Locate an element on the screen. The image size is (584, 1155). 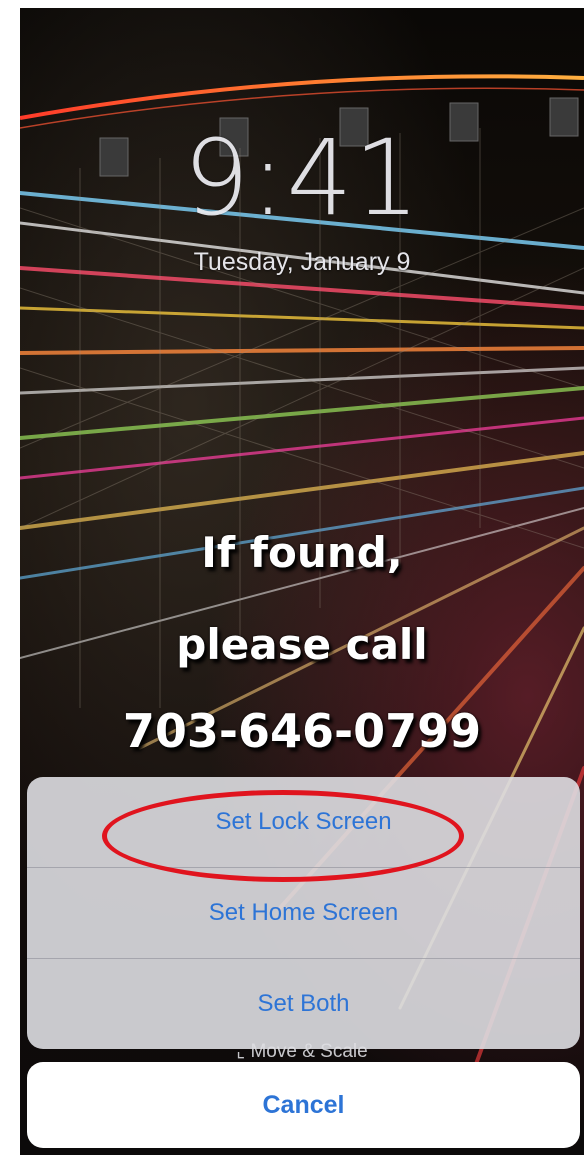
set-both-button: Set Both is located at coordinates (303, 1004).